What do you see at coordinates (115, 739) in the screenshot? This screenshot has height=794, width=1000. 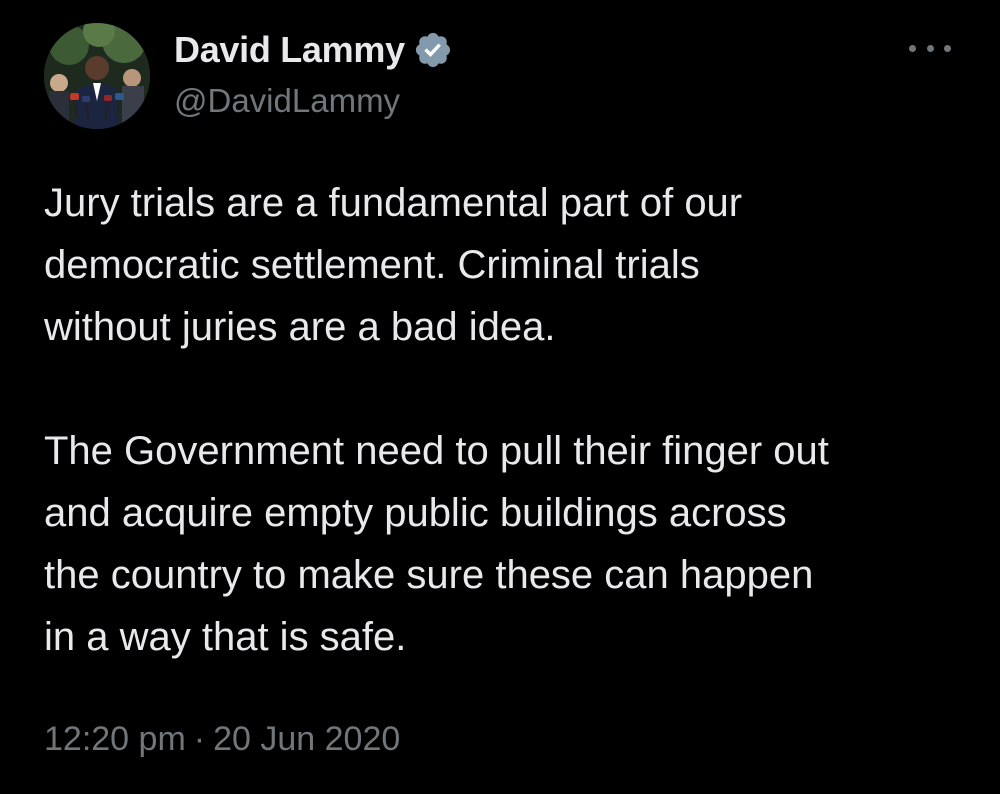 I see `tweet-time: 12:20 pm` at bounding box center [115, 739].